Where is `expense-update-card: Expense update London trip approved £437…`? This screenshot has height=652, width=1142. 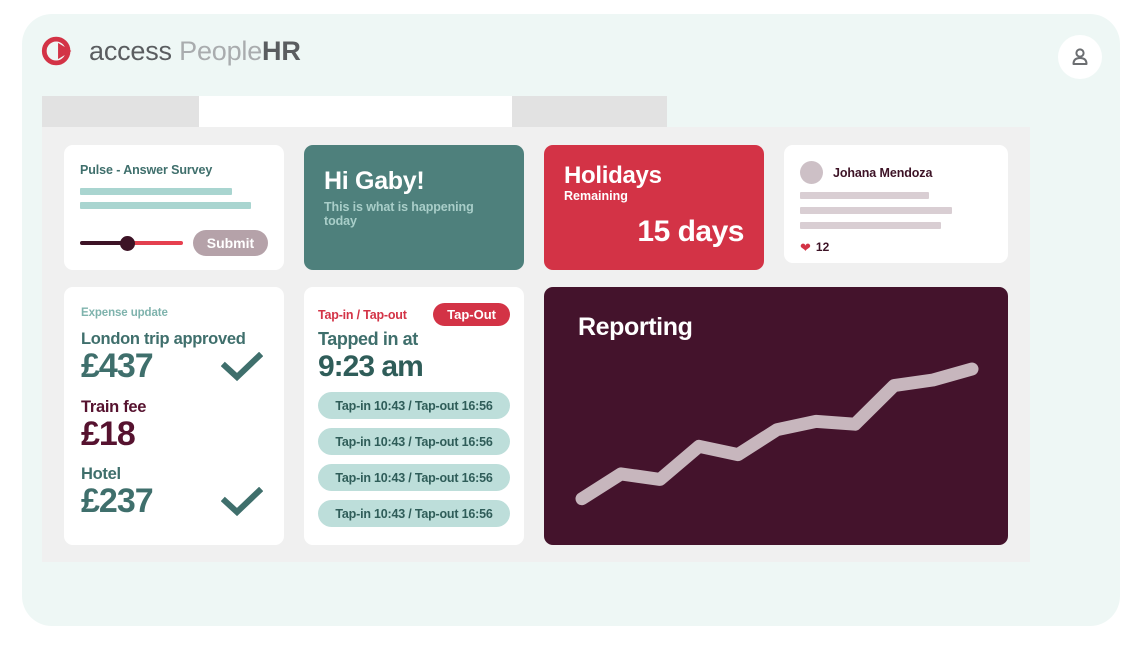 expense-update-card: Expense update London trip approved £437… is located at coordinates (174, 416).